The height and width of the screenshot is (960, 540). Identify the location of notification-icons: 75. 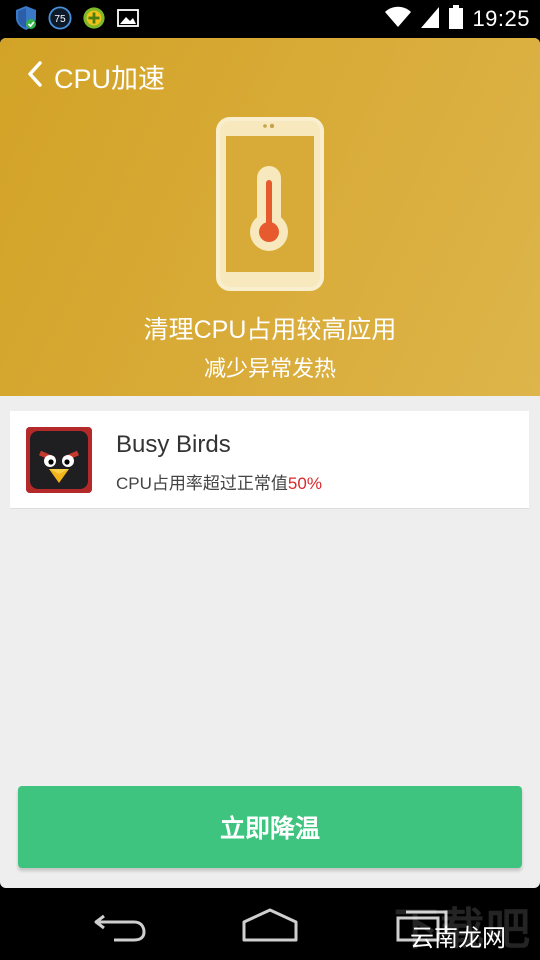
(77, 18).